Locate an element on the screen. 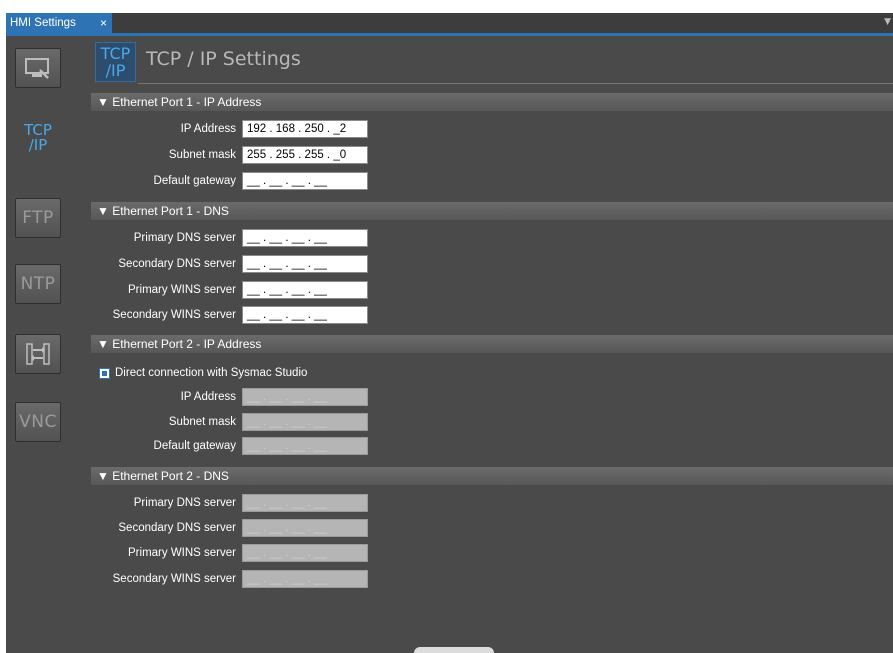  tab-strip: HMI Settings × ▼ is located at coordinates (446, 18).